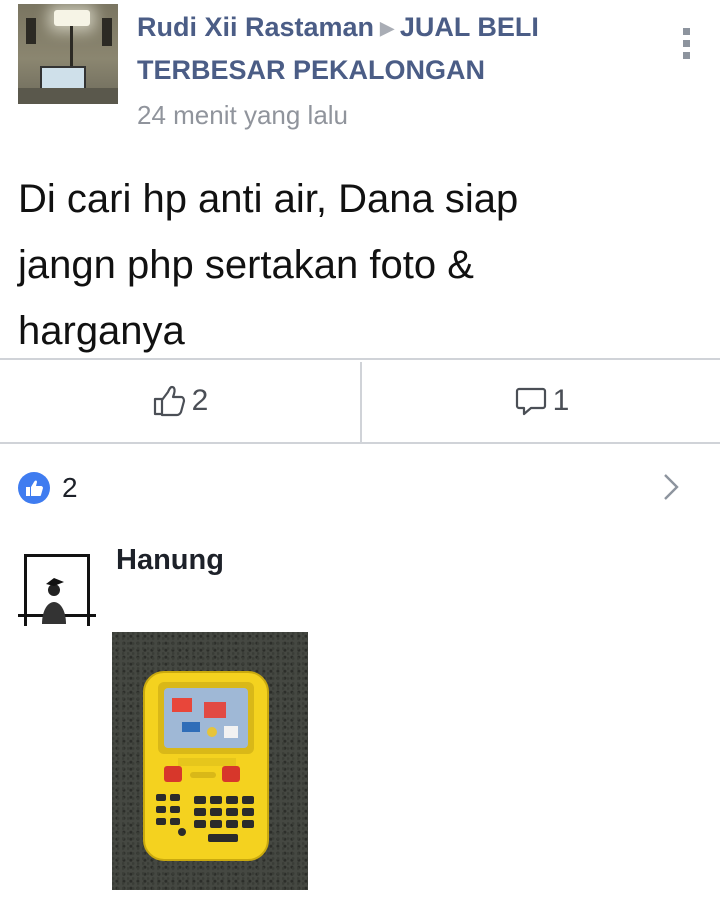 This screenshot has height=900, width=720. I want to click on like-badge-icon, so click(34, 488).